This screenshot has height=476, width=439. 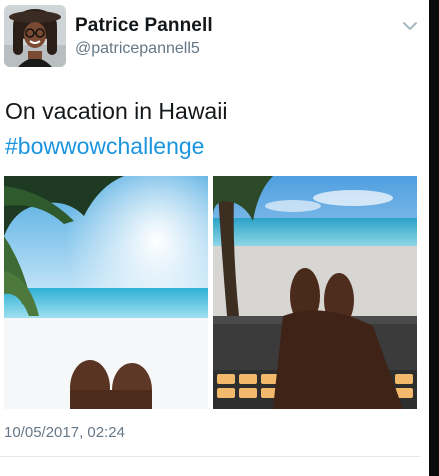 What do you see at coordinates (210, 456) in the screenshot?
I see `divider` at bounding box center [210, 456].